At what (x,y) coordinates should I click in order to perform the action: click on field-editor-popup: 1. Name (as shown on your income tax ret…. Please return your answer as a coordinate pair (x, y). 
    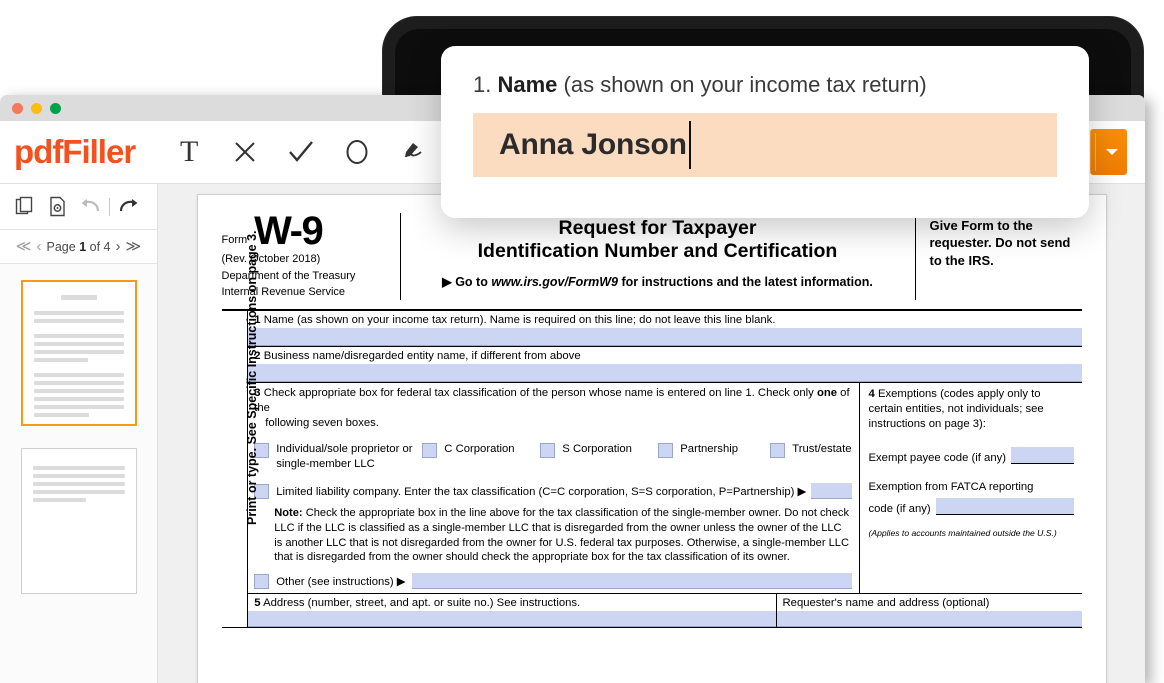
    Looking at the image, I should click on (765, 132).